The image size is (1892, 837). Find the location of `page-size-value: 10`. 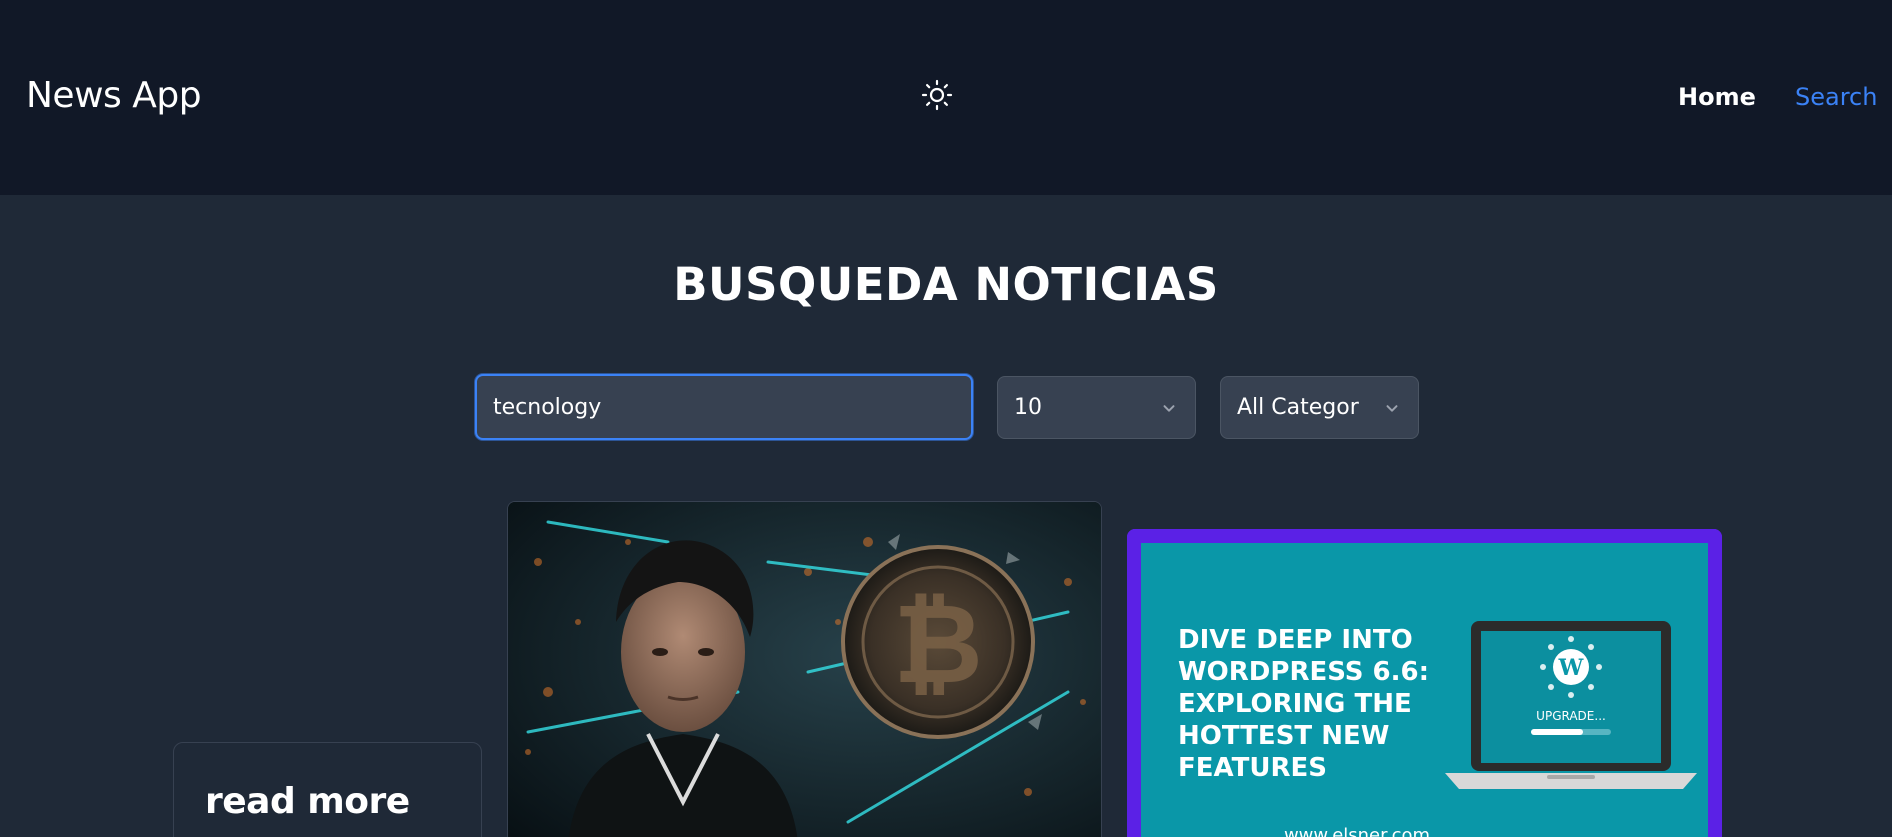

page-size-value: 10 is located at coordinates (1028, 407).